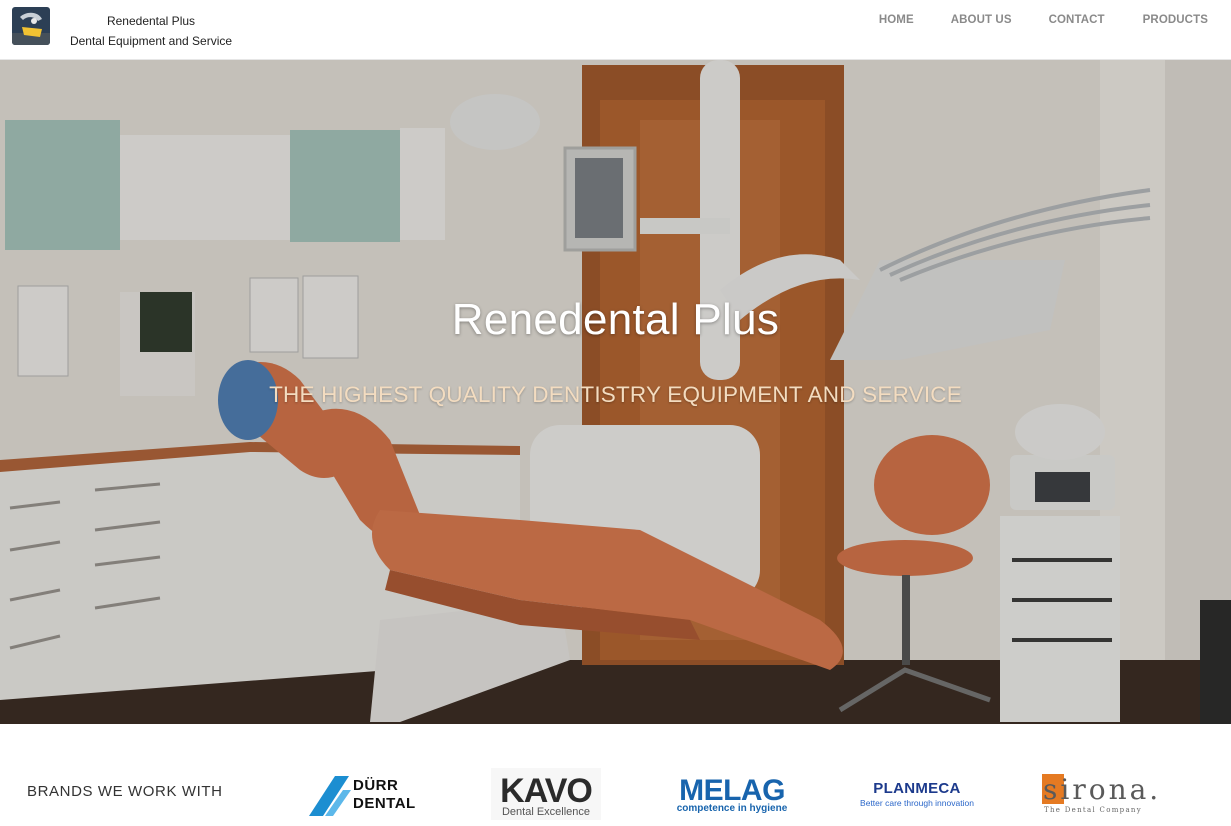  What do you see at coordinates (1175, 20) in the screenshot?
I see `nav-products-link: PRODUCTS` at bounding box center [1175, 20].